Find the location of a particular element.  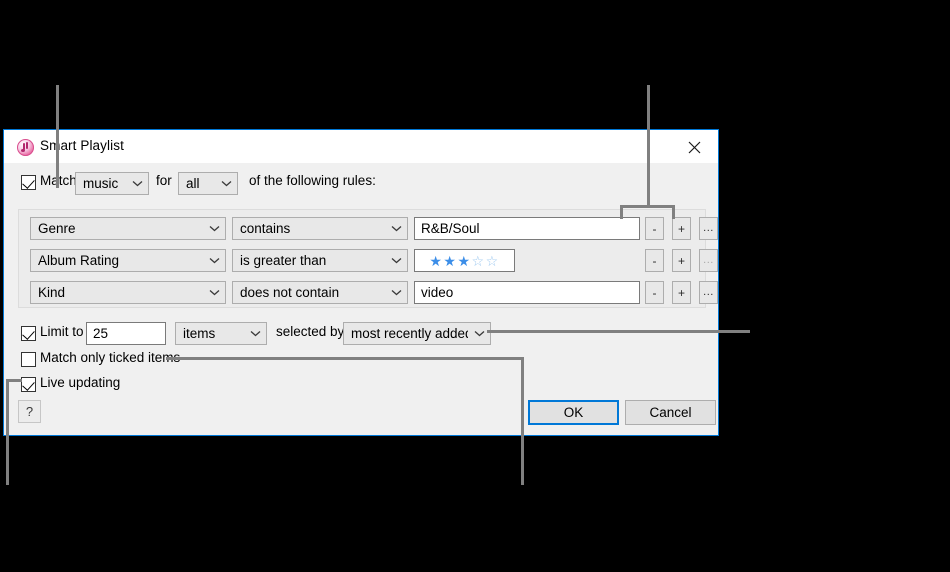

match-ticked-checkbox is located at coordinates (28, 359).